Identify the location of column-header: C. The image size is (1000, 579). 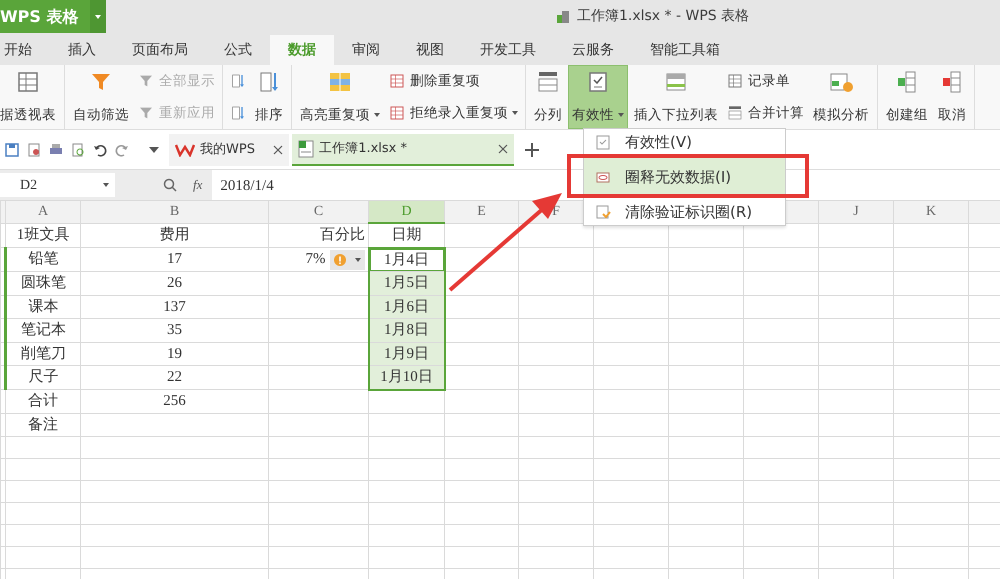
(318, 211).